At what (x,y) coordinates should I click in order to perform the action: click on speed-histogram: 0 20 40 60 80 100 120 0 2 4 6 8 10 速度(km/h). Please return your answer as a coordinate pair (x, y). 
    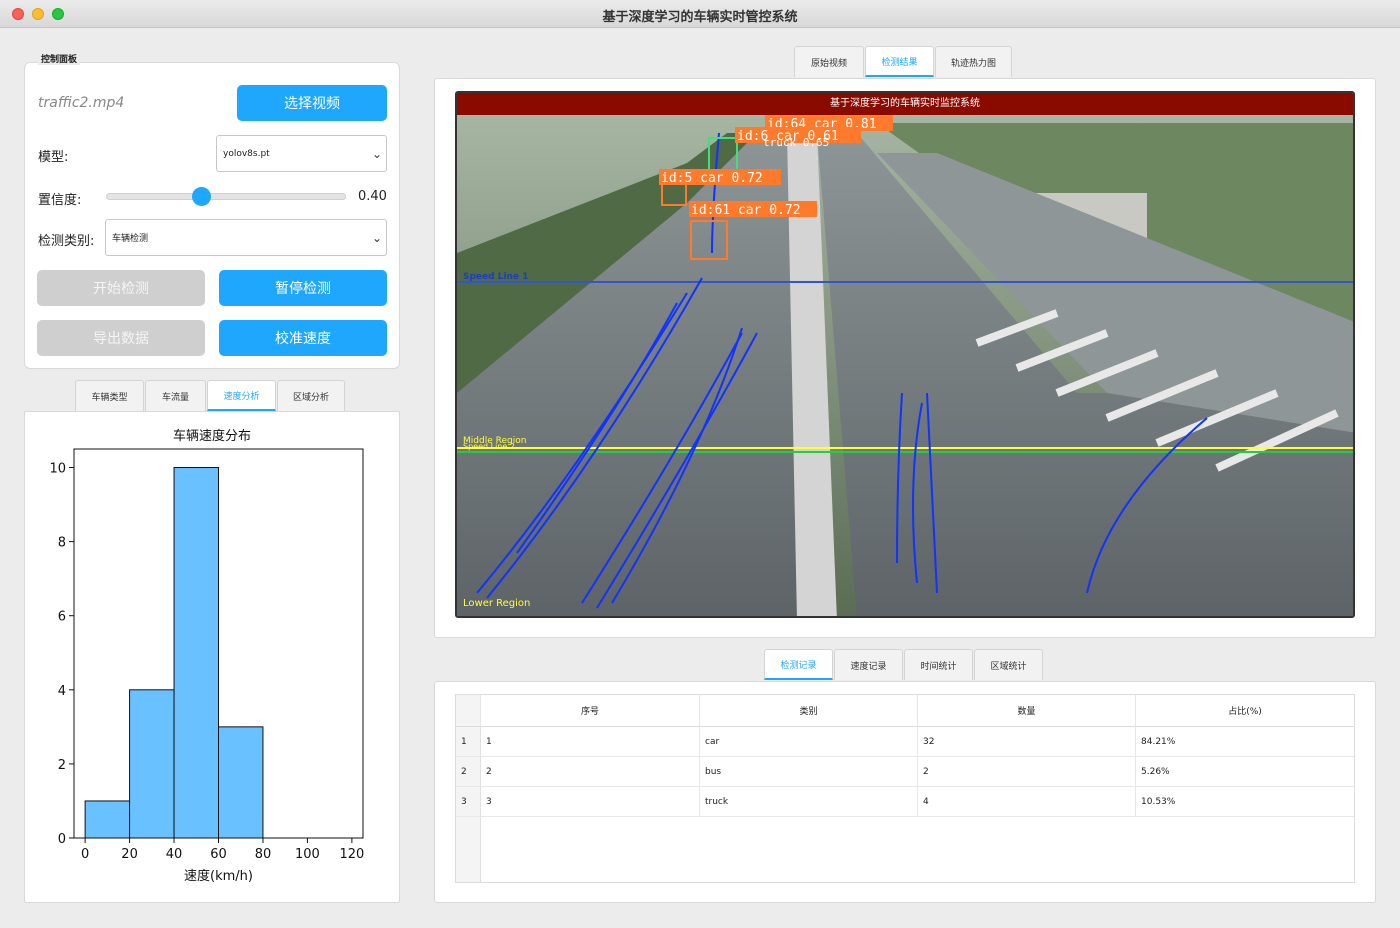
    Looking at the image, I should click on (206, 666).